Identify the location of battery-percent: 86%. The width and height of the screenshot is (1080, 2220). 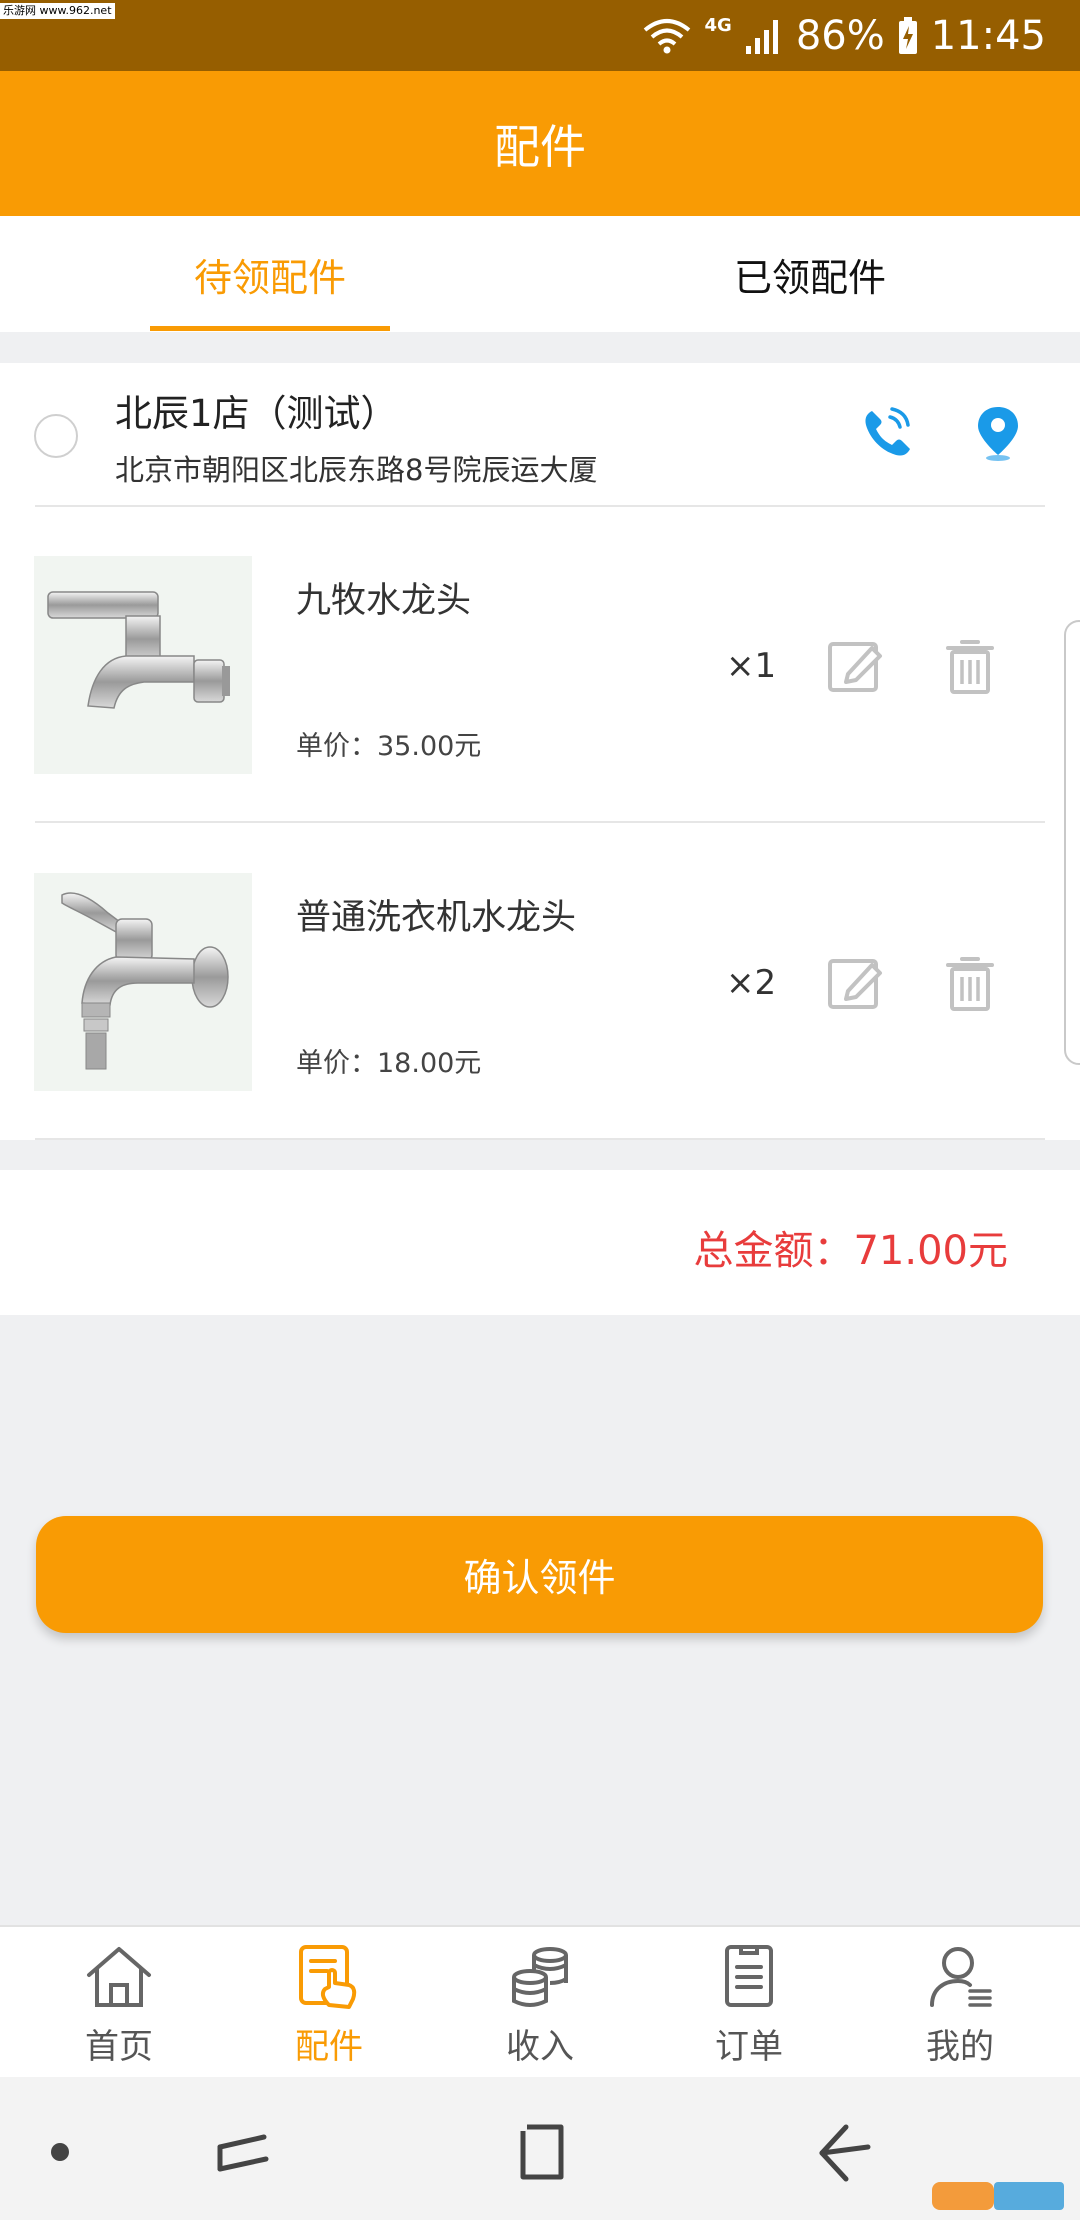
(840, 36).